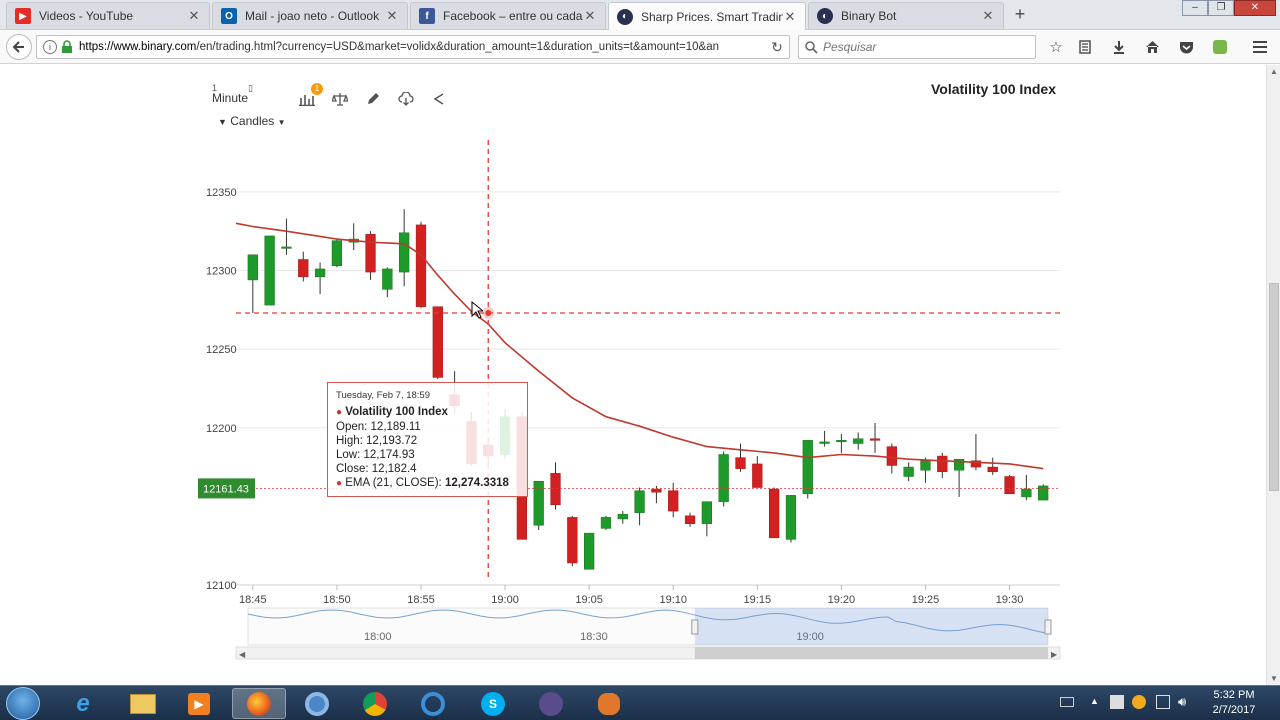  Describe the element at coordinates (221, 389) in the screenshot. I see `y-axis: 12100 12200 12250 12300 12350` at that location.